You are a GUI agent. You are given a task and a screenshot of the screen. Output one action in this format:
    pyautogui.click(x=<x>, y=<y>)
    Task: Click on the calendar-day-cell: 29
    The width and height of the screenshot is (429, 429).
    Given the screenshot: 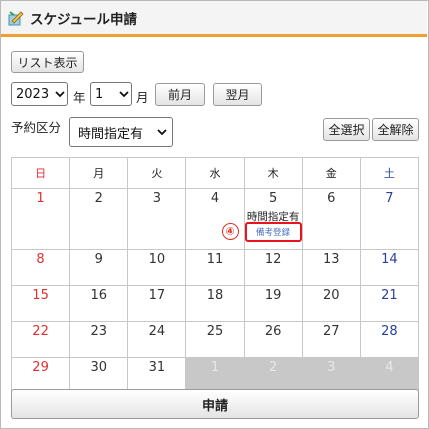 What is the action you would take?
    pyautogui.click(x=41, y=375)
    